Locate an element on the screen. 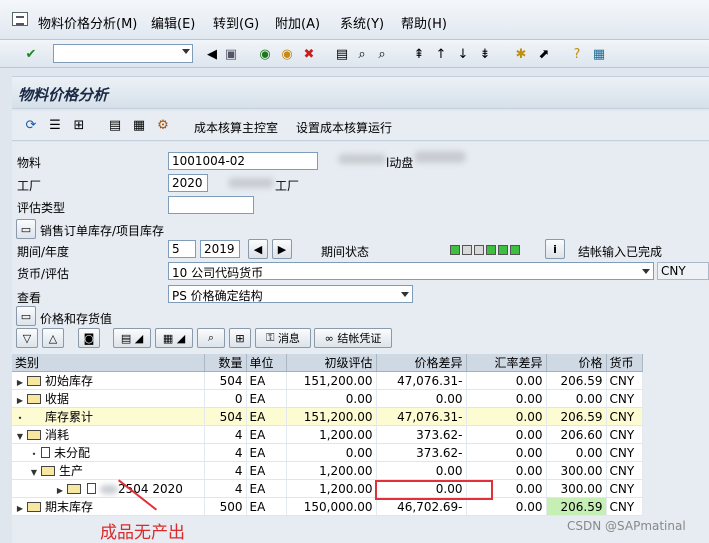 This screenshot has width=709, height=543. layout-menu-icon: ▦ is located at coordinates (599, 54).